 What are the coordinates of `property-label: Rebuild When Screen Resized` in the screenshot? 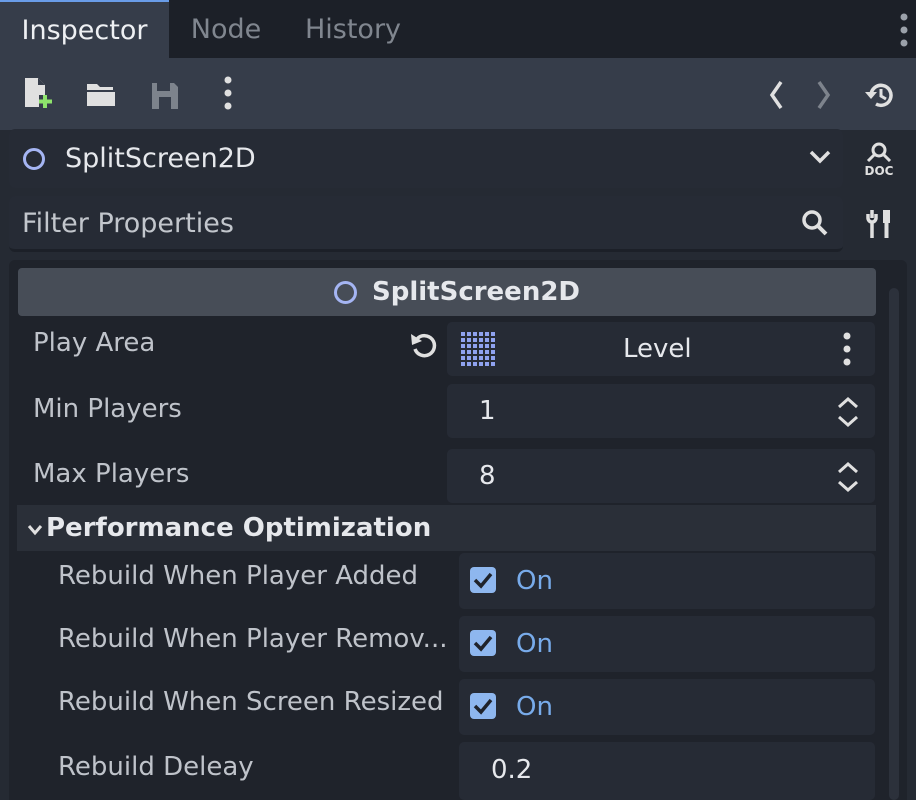 It's located at (251, 702).